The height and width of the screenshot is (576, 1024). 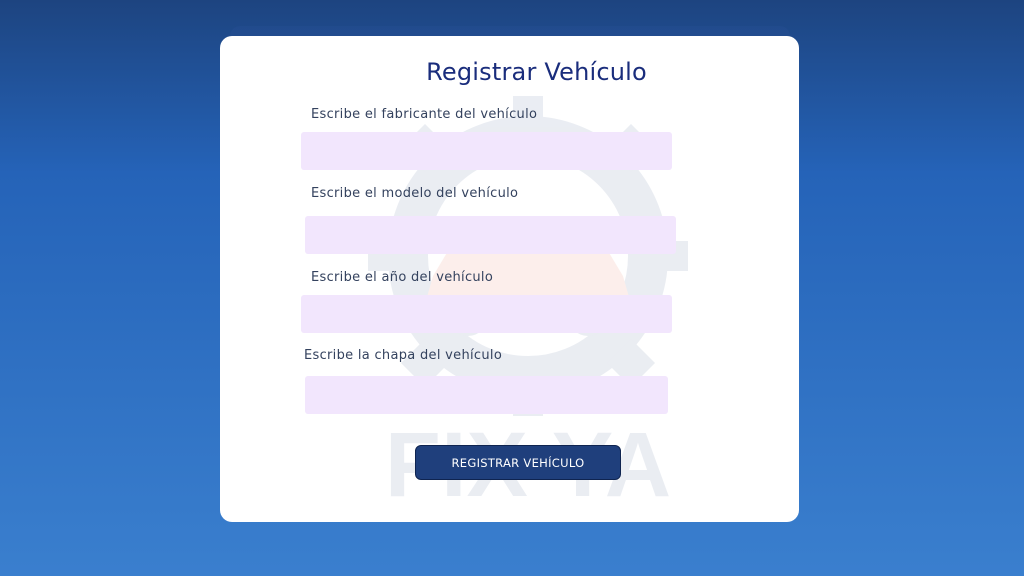 I want to click on manufacturer-input, so click(x=486, y=151).